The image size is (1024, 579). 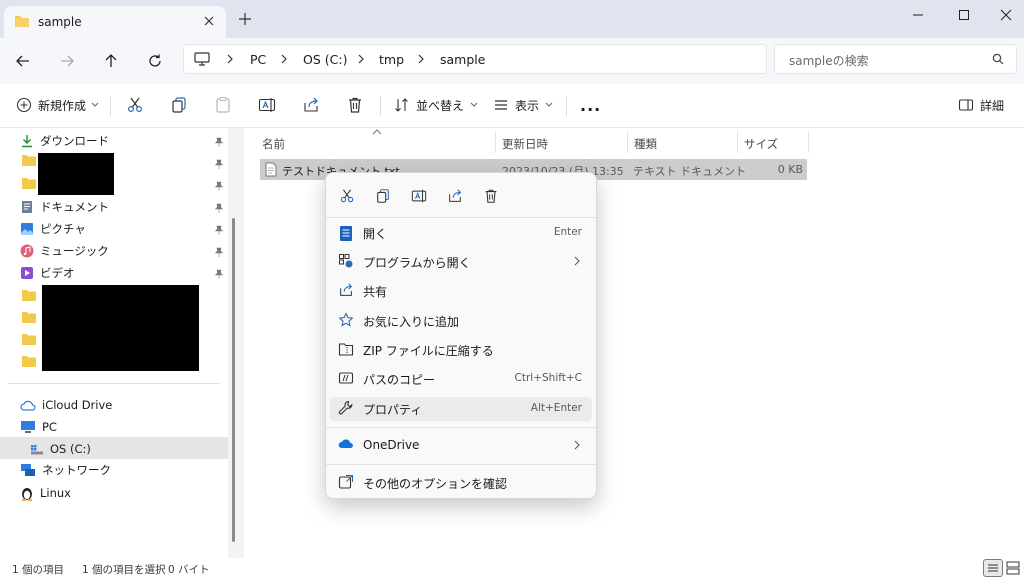 I want to click on details-view-icon, so click(x=993, y=568).